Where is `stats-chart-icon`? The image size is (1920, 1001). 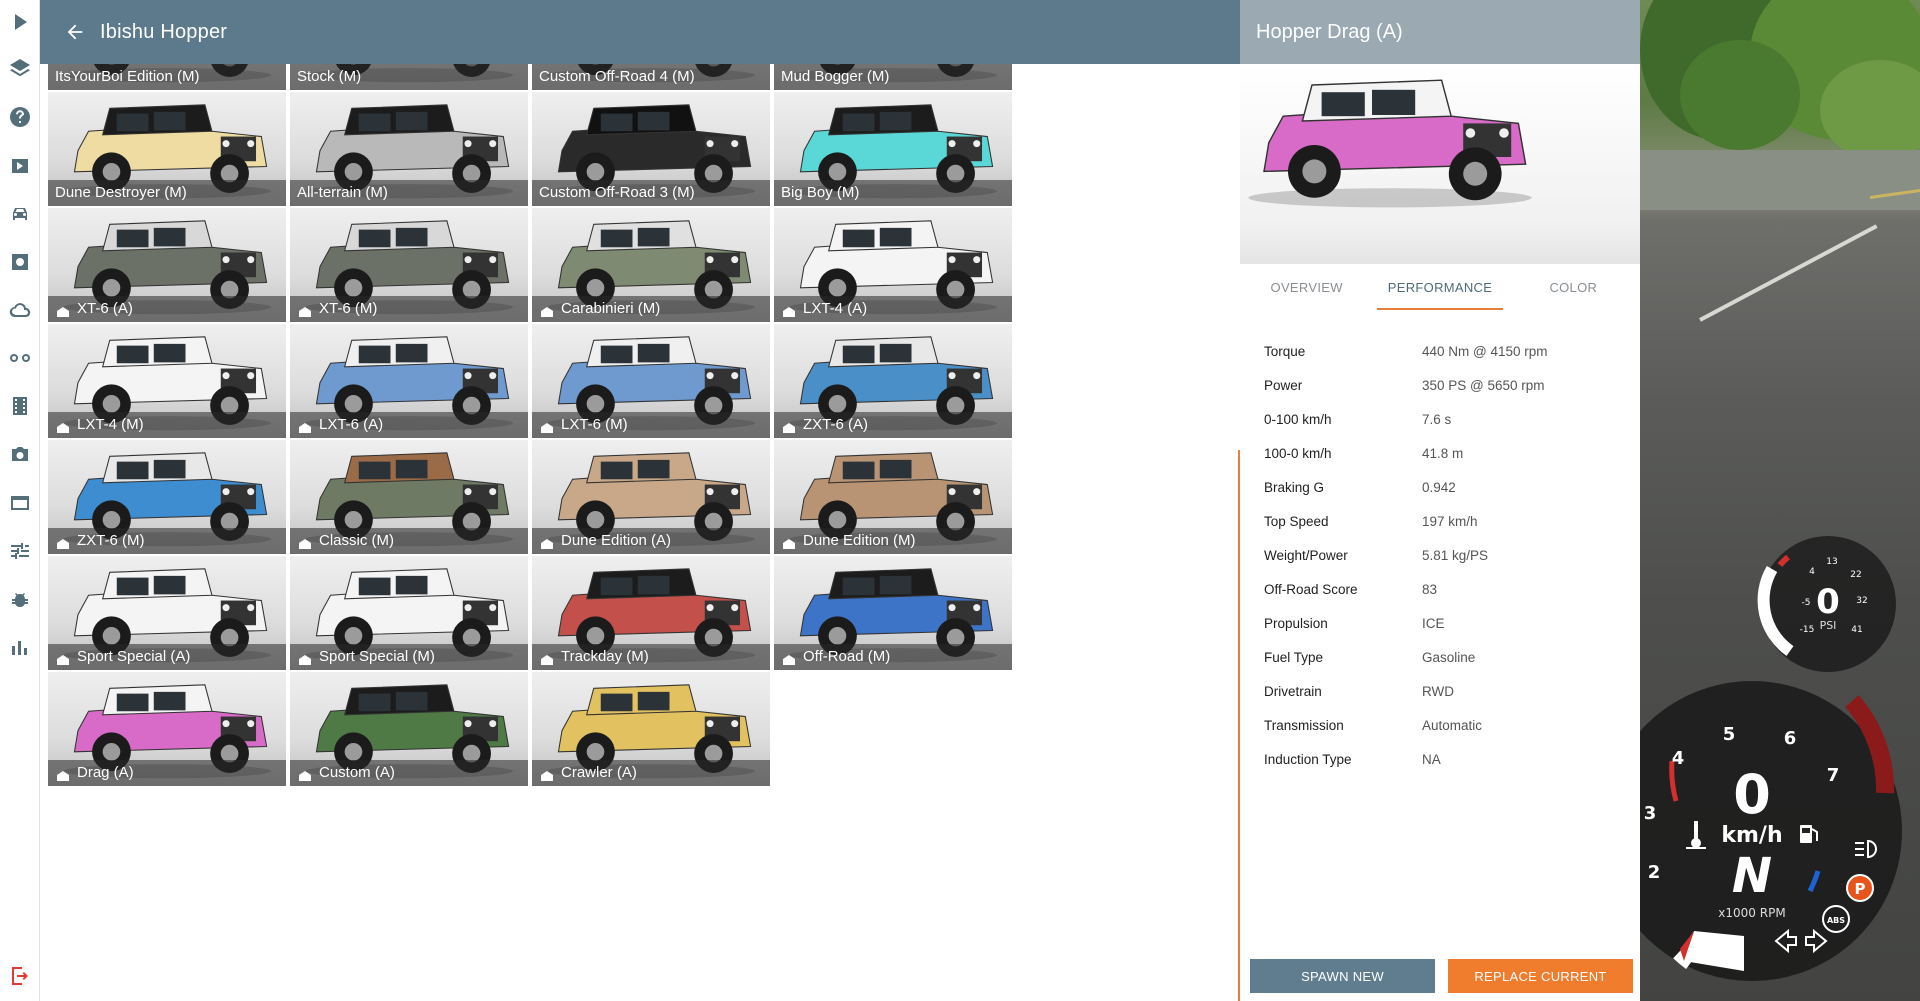
stats-chart-icon is located at coordinates (20, 647).